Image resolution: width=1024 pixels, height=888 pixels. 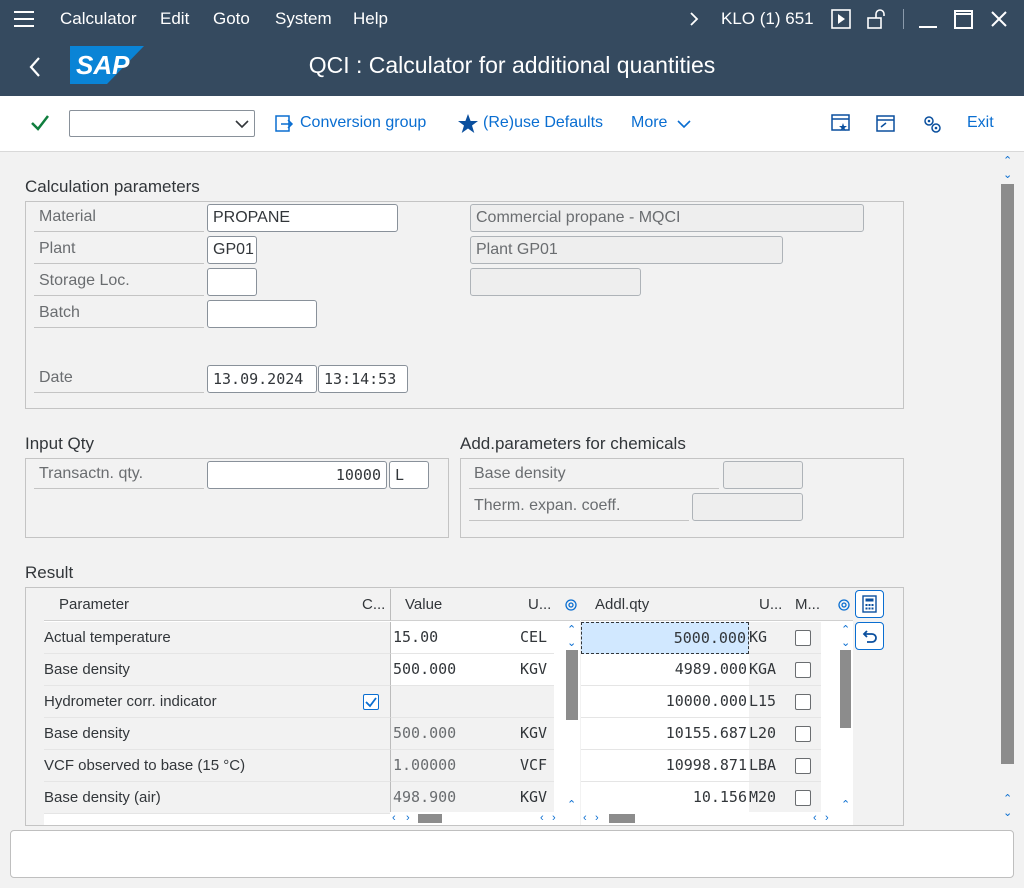 I want to click on reuse-defaults-button: (Re)use Defaults, so click(x=543, y=123).